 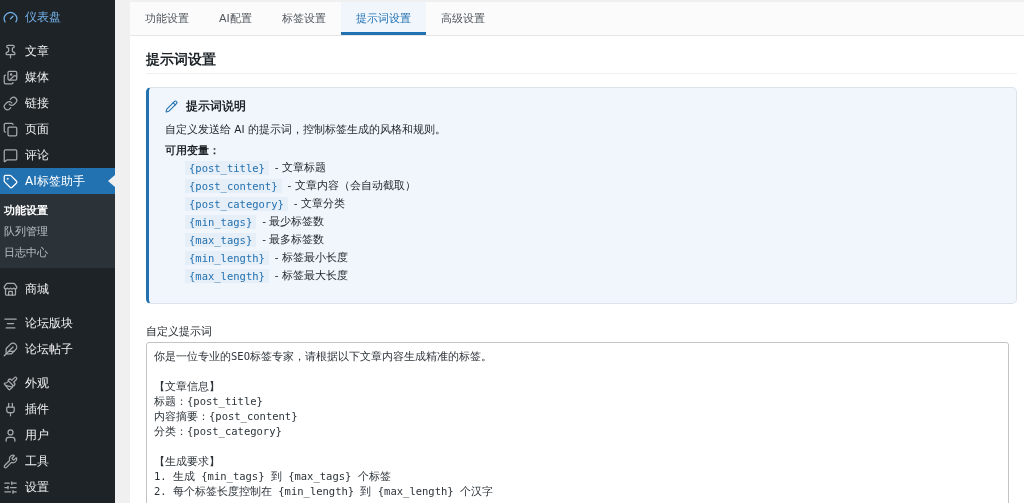 I want to click on feather-icon, so click(x=10, y=349).